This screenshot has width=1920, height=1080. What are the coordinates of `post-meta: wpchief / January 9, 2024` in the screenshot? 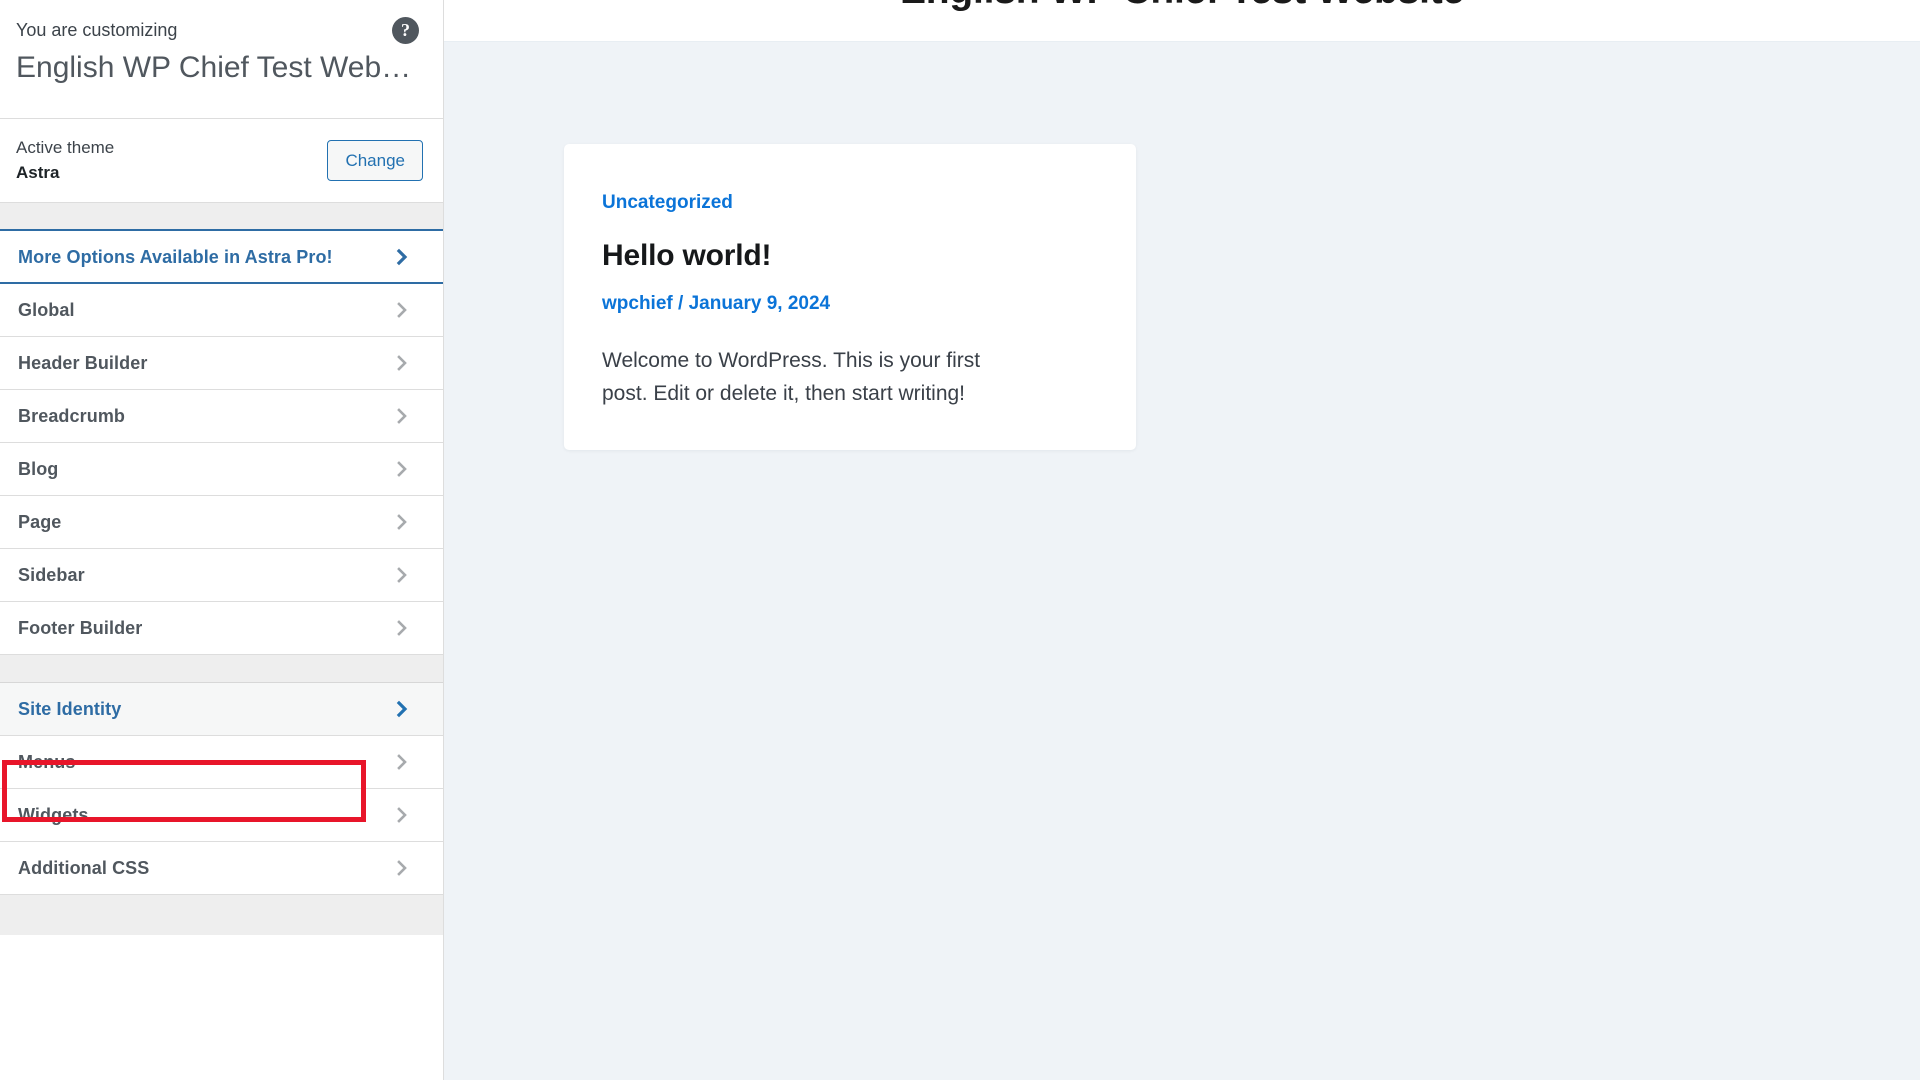 It's located at (849, 304).